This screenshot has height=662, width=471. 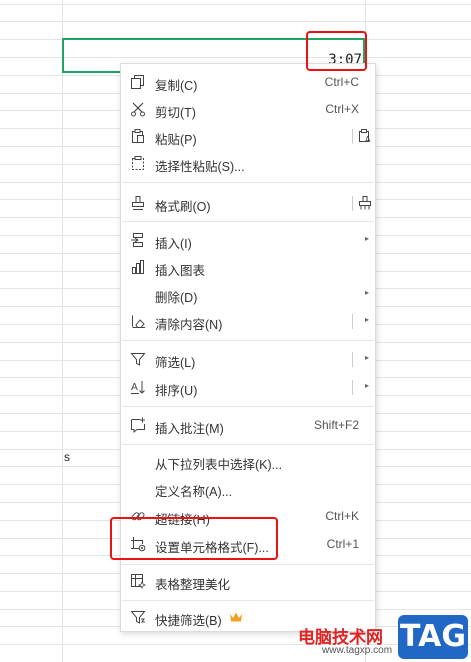 What do you see at coordinates (138, 82) in the screenshot?
I see `copy-icon` at bounding box center [138, 82].